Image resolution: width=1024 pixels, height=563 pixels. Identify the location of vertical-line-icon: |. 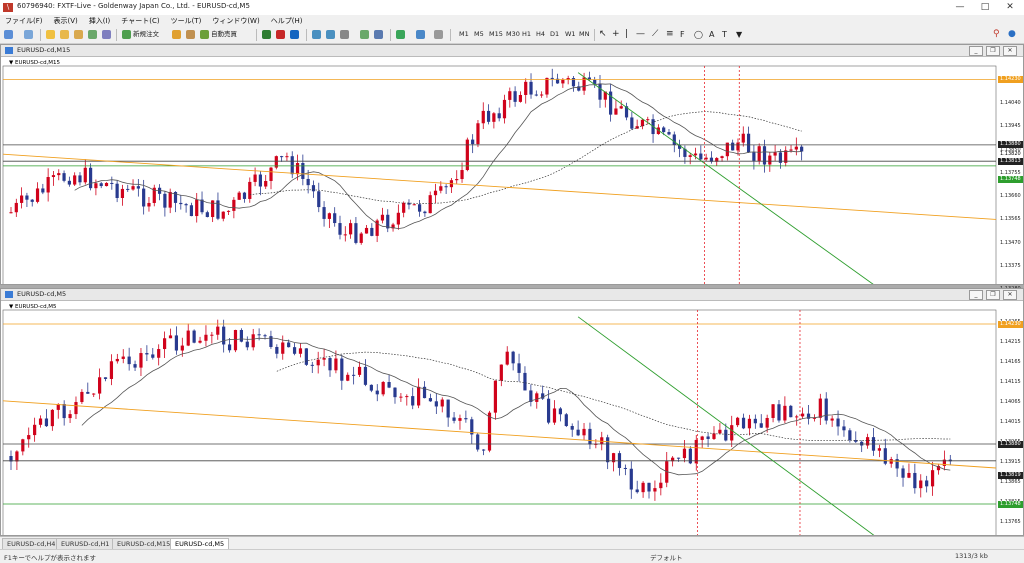
(626, 34).